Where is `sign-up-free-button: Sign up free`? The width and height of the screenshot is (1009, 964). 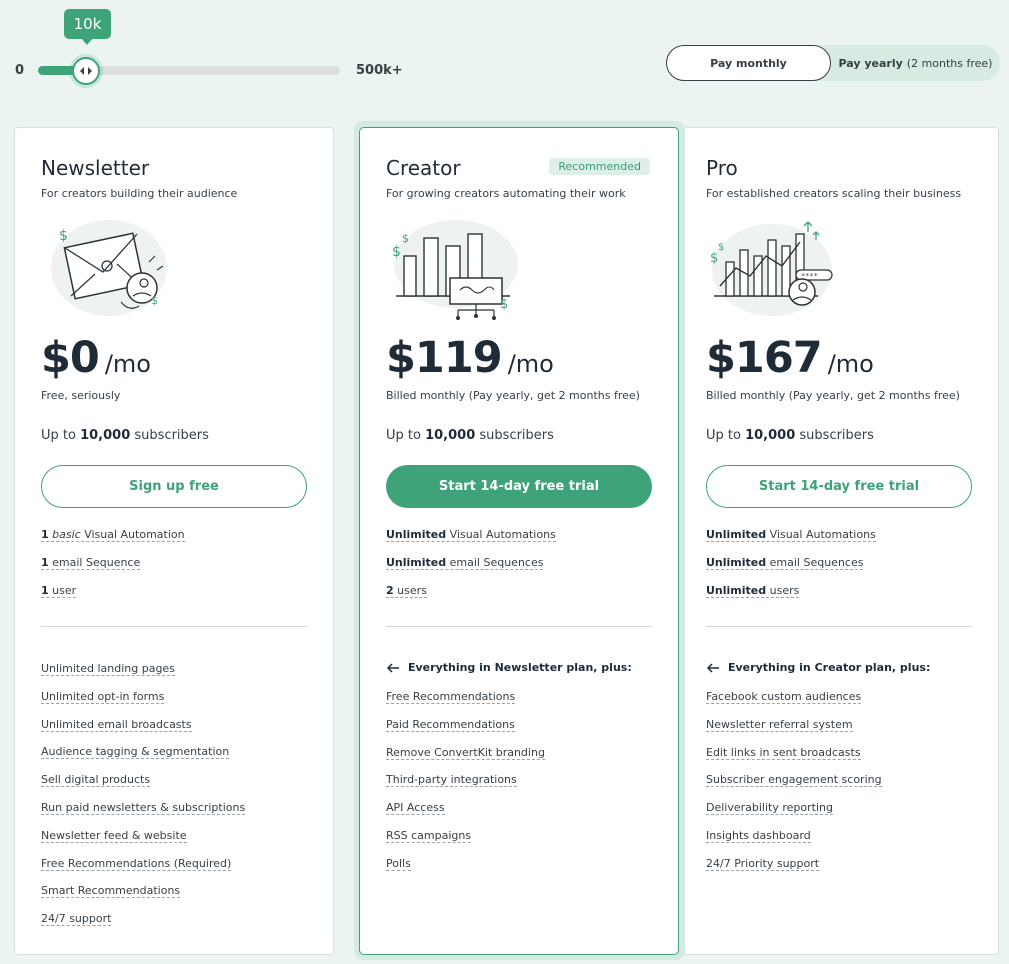
sign-up-free-button: Sign up free is located at coordinates (174, 486).